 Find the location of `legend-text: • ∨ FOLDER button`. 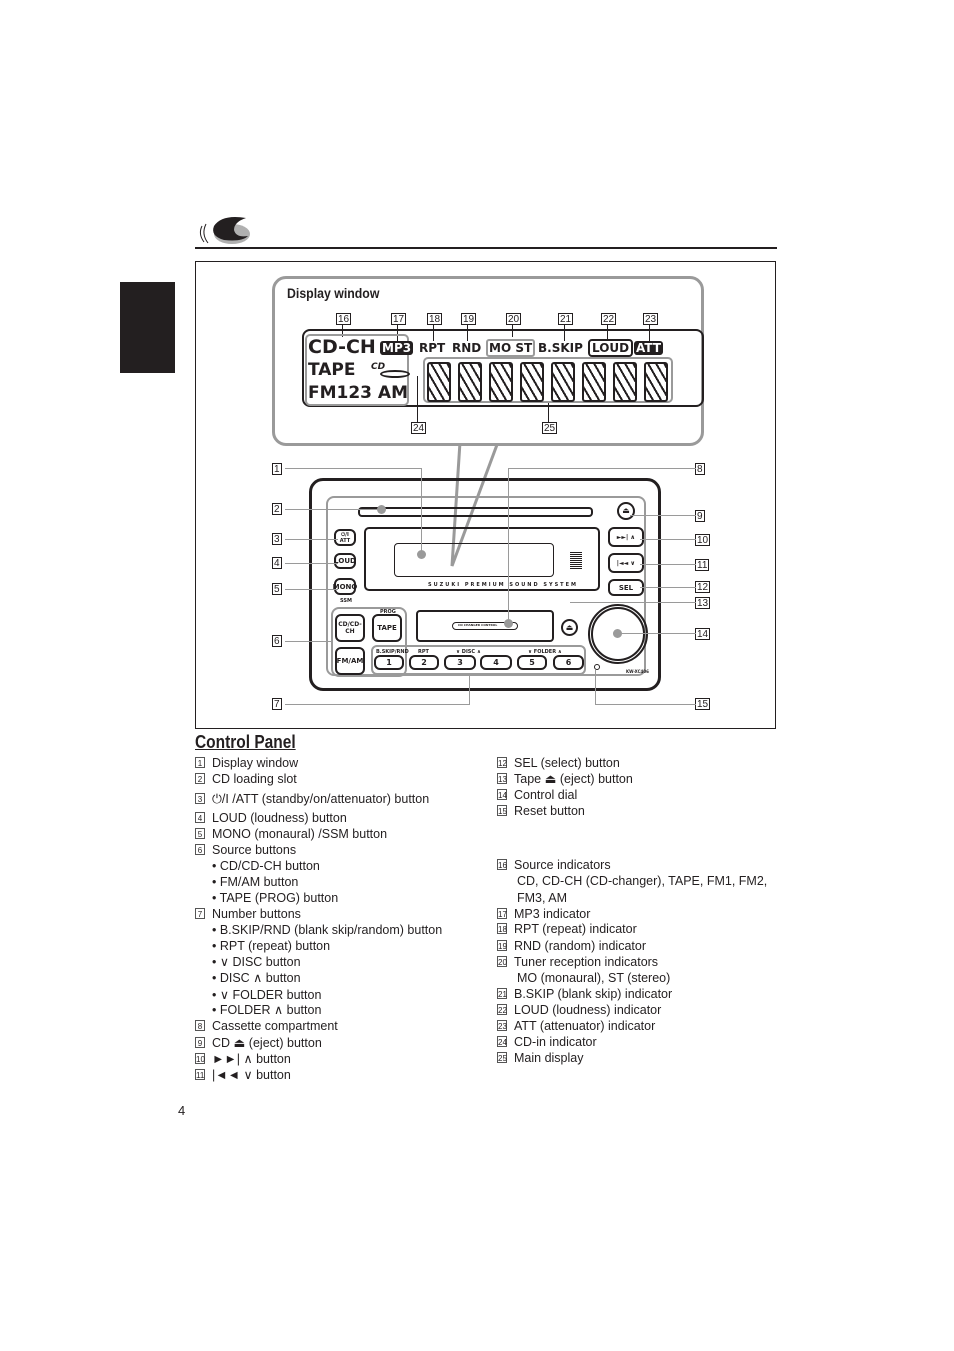

legend-text: • ∨ FOLDER button is located at coordinates (267, 995).